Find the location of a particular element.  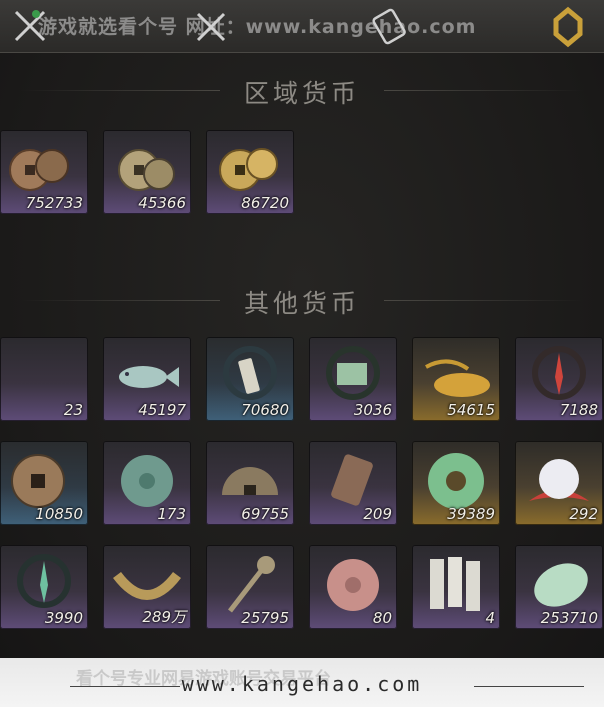

watermark-top-text: 游戏就选看个号 网址：www.kangehao.com is located at coordinates (257, 27).